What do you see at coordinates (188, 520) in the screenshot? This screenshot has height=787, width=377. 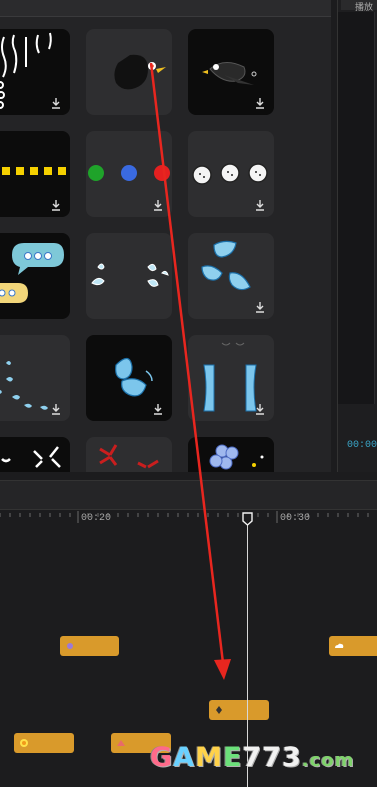 I see `timeline-ruler` at bounding box center [188, 520].